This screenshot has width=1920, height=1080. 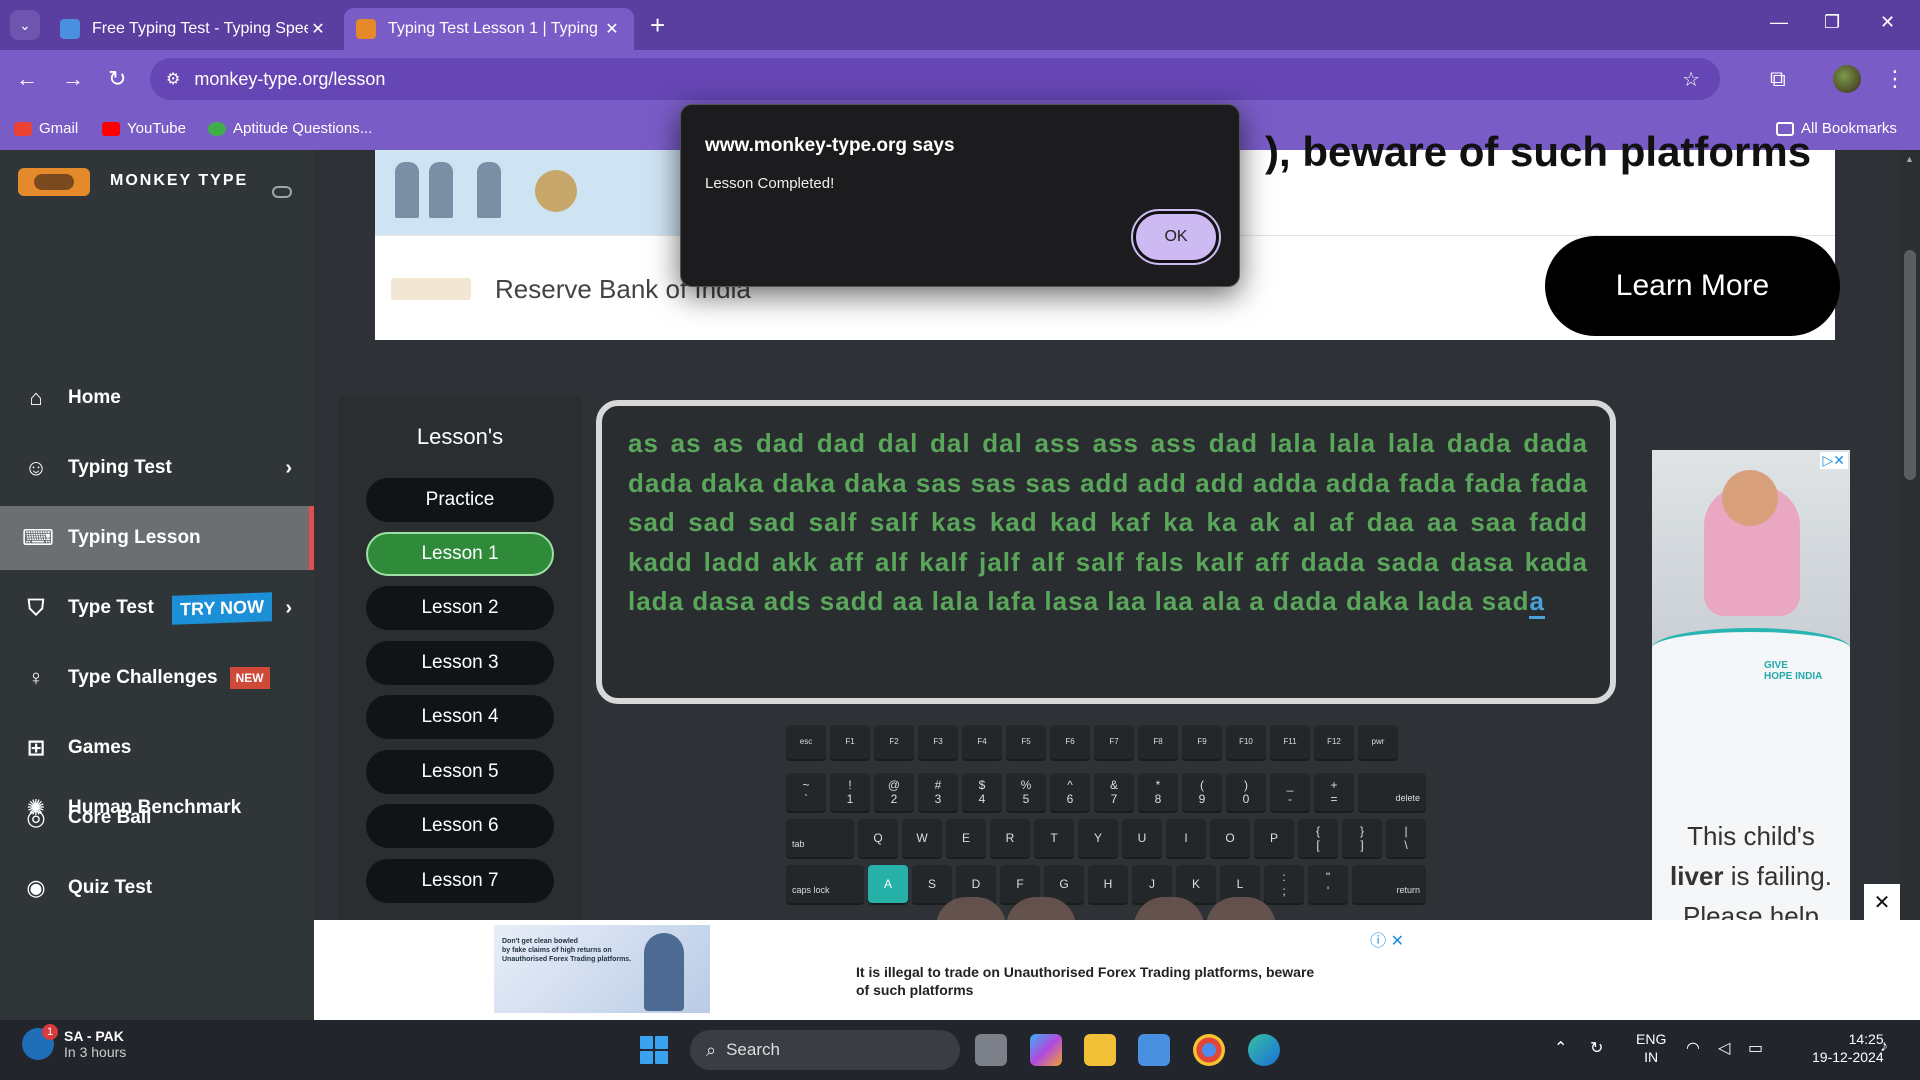 What do you see at coordinates (157, 888) in the screenshot?
I see `sidebar-item-quiz-test: ◉ Quiz Test` at bounding box center [157, 888].